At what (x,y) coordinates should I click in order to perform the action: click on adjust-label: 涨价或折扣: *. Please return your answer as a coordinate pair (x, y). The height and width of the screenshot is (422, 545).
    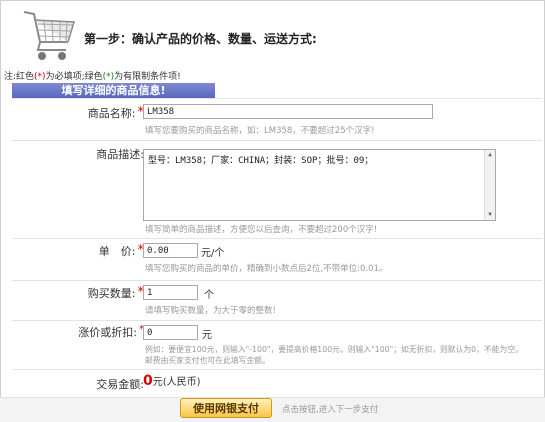
    Looking at the image, I should click on (111, 332).